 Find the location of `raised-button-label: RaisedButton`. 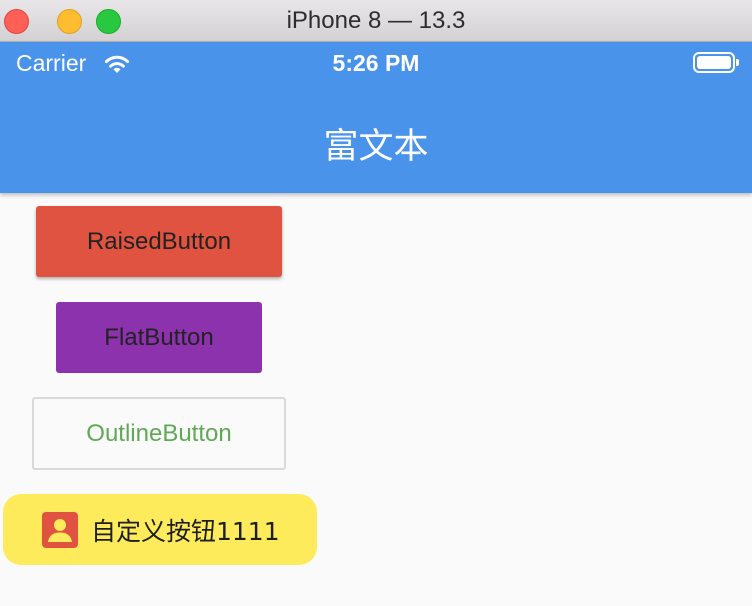

raised-button-label: RaisedButton is located at coordinates (159, 241).